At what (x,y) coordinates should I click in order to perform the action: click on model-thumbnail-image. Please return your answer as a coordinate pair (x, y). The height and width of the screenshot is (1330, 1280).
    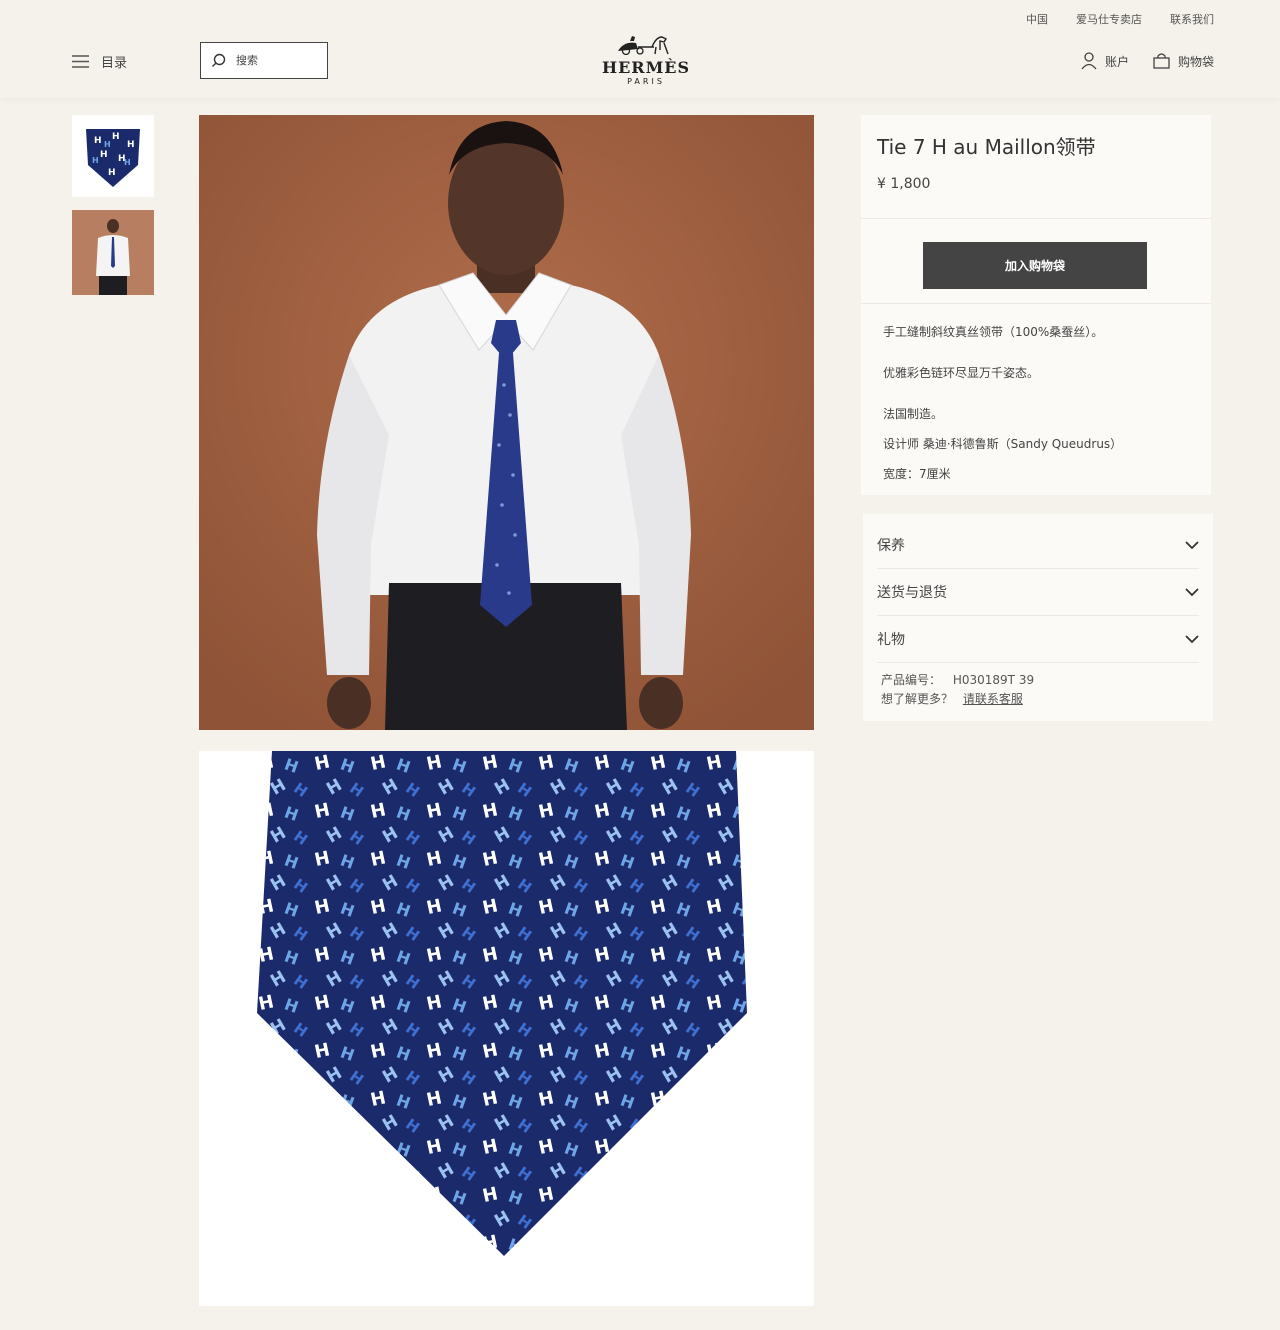
    Looking at the image, I should click on (113, 252).